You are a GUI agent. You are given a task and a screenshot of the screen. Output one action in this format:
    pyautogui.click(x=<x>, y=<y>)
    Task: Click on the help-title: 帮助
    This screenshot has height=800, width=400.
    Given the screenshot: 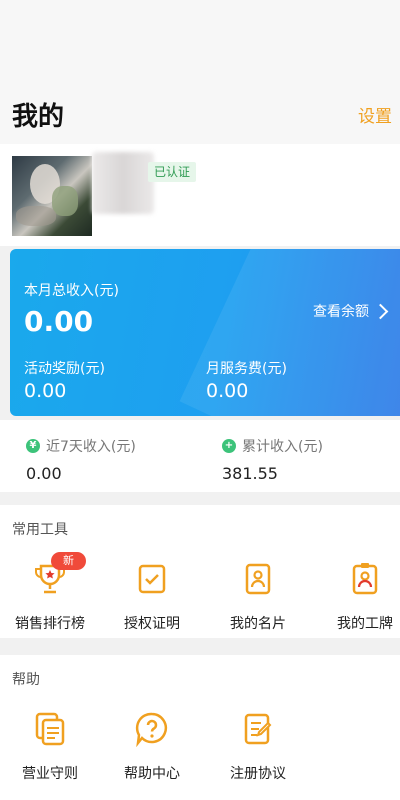 What is the action you would take?
    pyautogui.click(x=26, y=680)
    